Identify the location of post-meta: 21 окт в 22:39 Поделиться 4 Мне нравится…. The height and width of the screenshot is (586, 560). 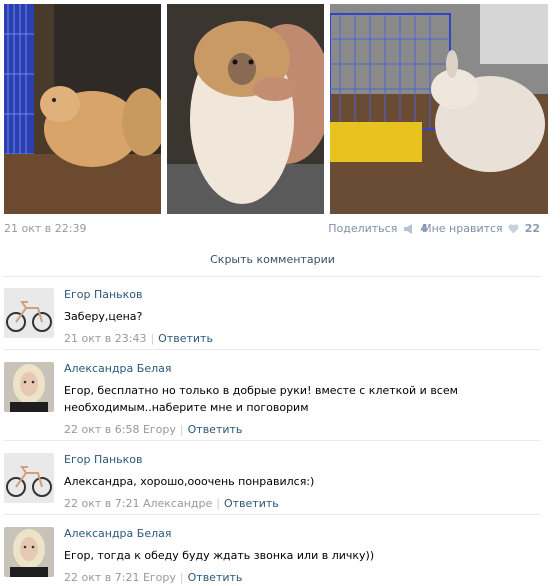
(272, 230).